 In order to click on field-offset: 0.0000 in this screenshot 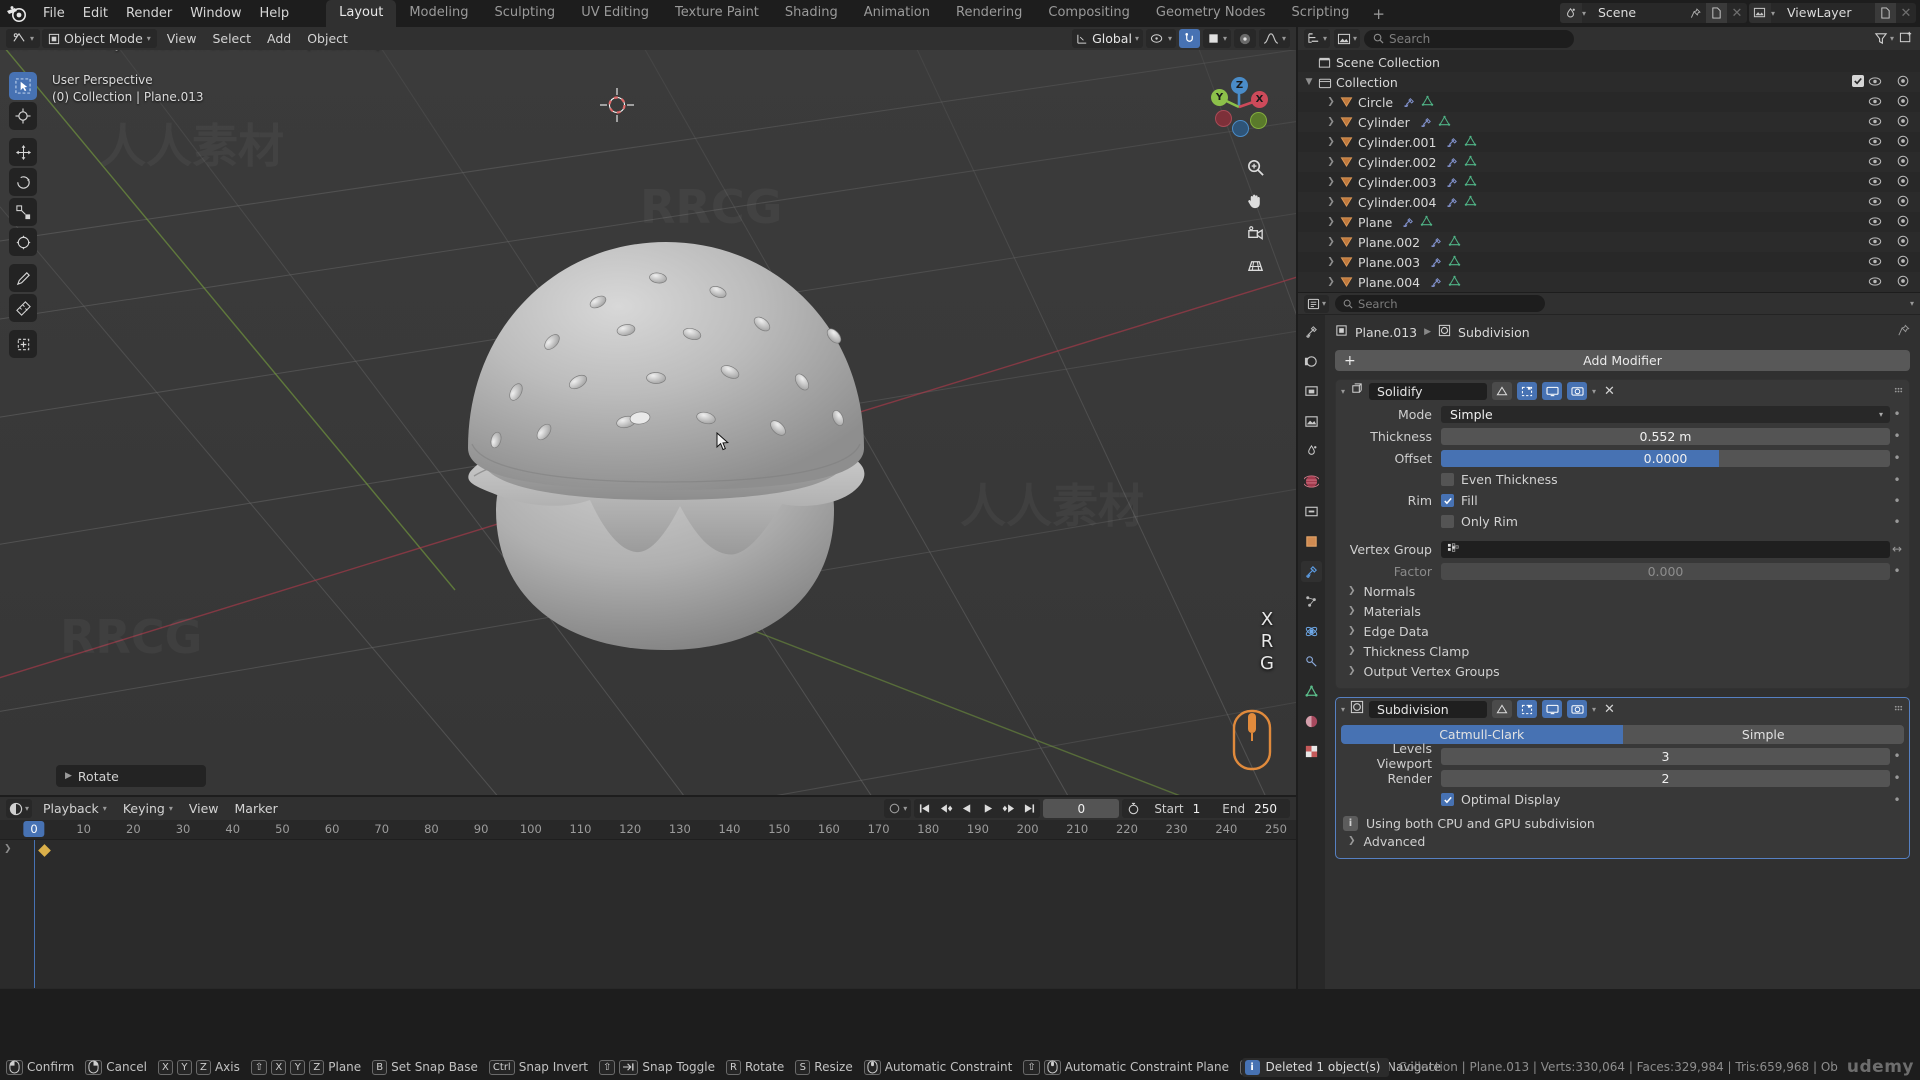, I will do `click(1665, 458)`.